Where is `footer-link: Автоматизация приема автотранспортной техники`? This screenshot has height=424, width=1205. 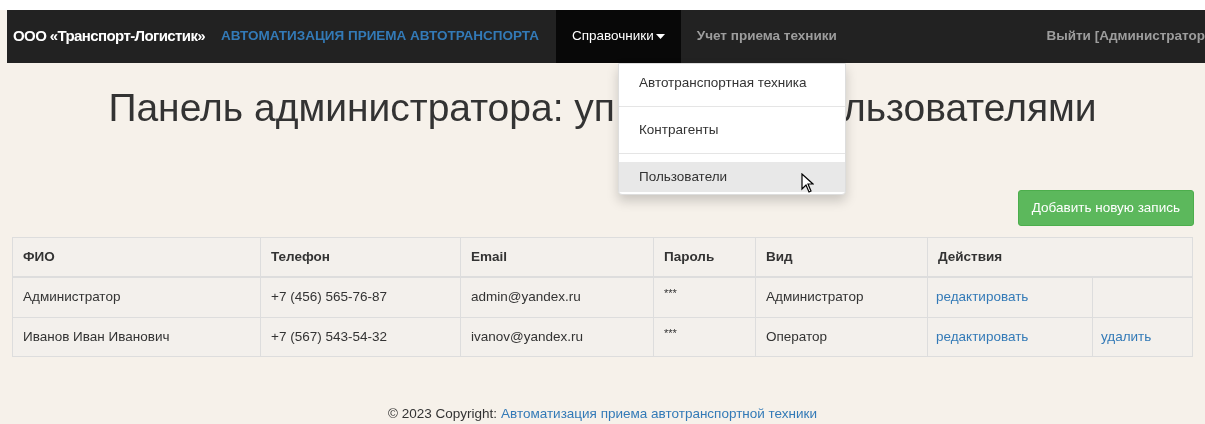 footer-link: Автоматизация приема автотранспортной техники is located at coordinates (659, 414).